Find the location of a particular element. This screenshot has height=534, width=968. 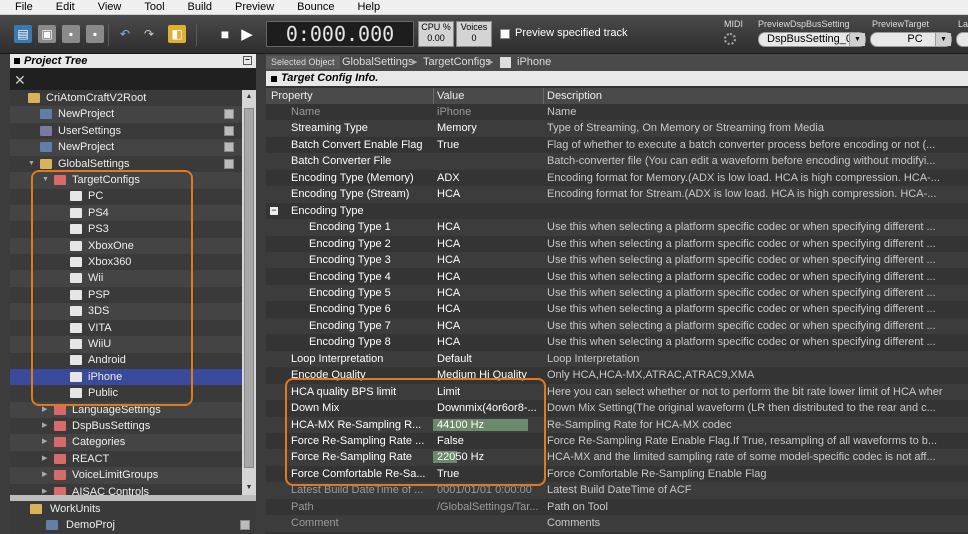

breadcrumb-item: iPhone is located at coordinates (534, 62).